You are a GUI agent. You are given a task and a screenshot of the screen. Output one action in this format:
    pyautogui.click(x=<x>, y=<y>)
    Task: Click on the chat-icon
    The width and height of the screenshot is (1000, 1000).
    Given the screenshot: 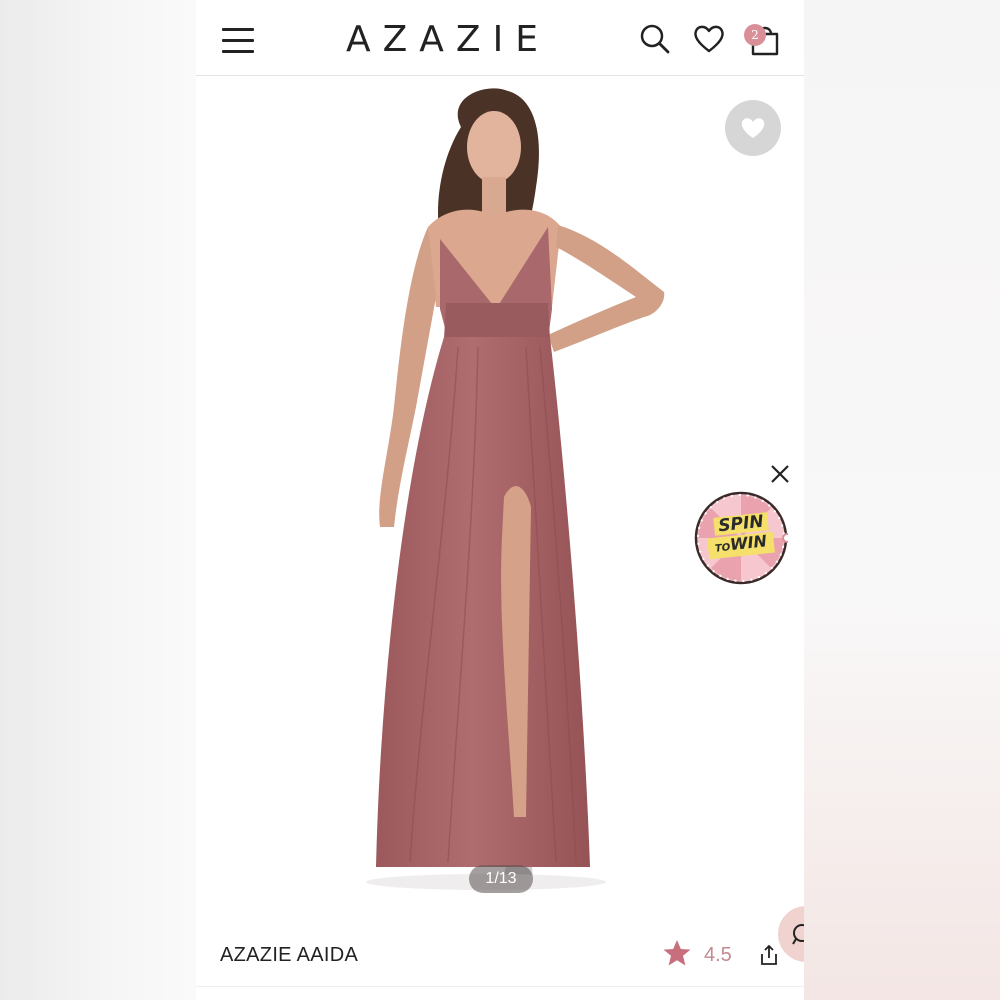 What is the action you would take?
    pyautogui.click(x=798, y=934)
    